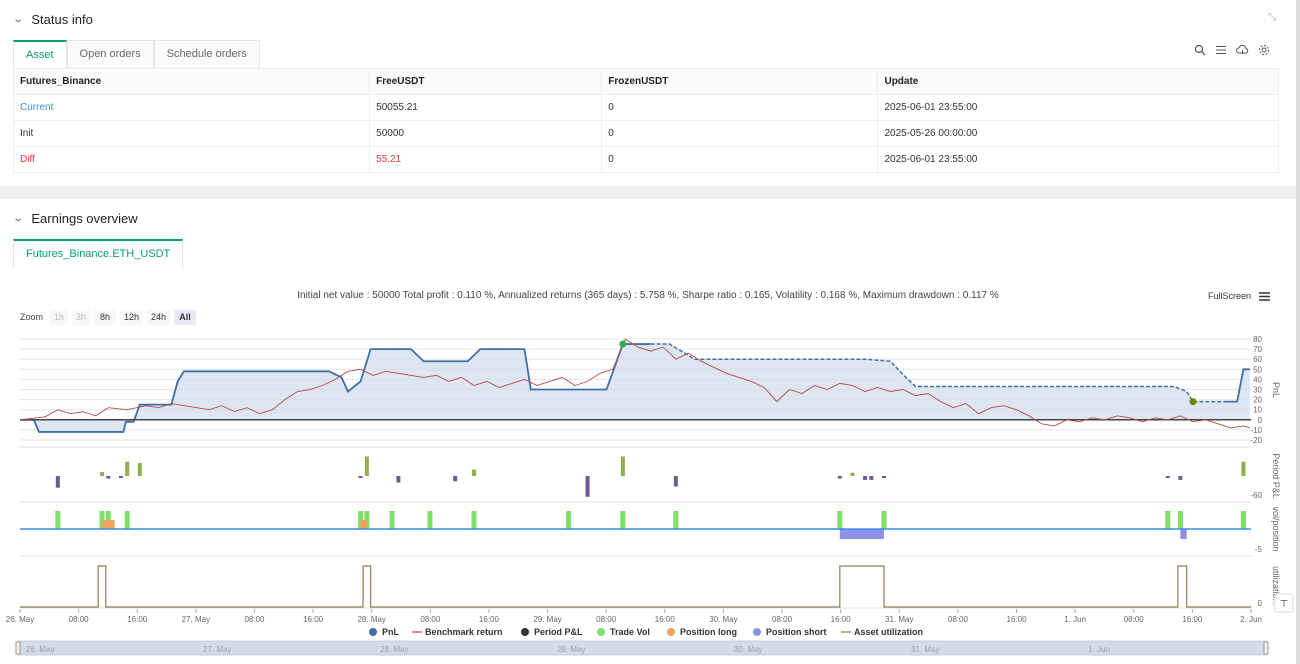 Image resolution: width=1300 pixels, height=664 pixels. What do you see at coordinates (1276, 528) in the screenshot?
I see `vol-axis-label: vol/position` at bounding box center [1276, 528].